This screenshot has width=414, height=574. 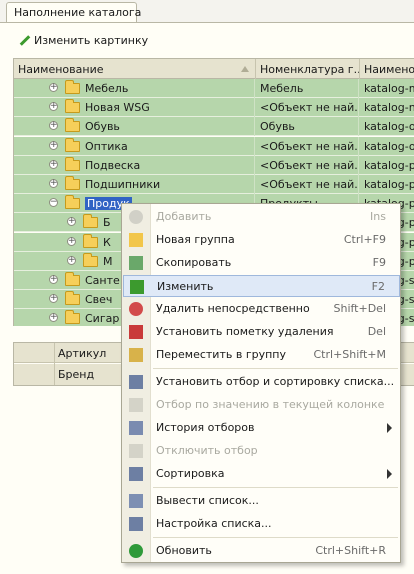 What do you see at coordinates (123, 184) in the screenshot?
I see `row-name: Подшипники` at bounding box center [123, 184].